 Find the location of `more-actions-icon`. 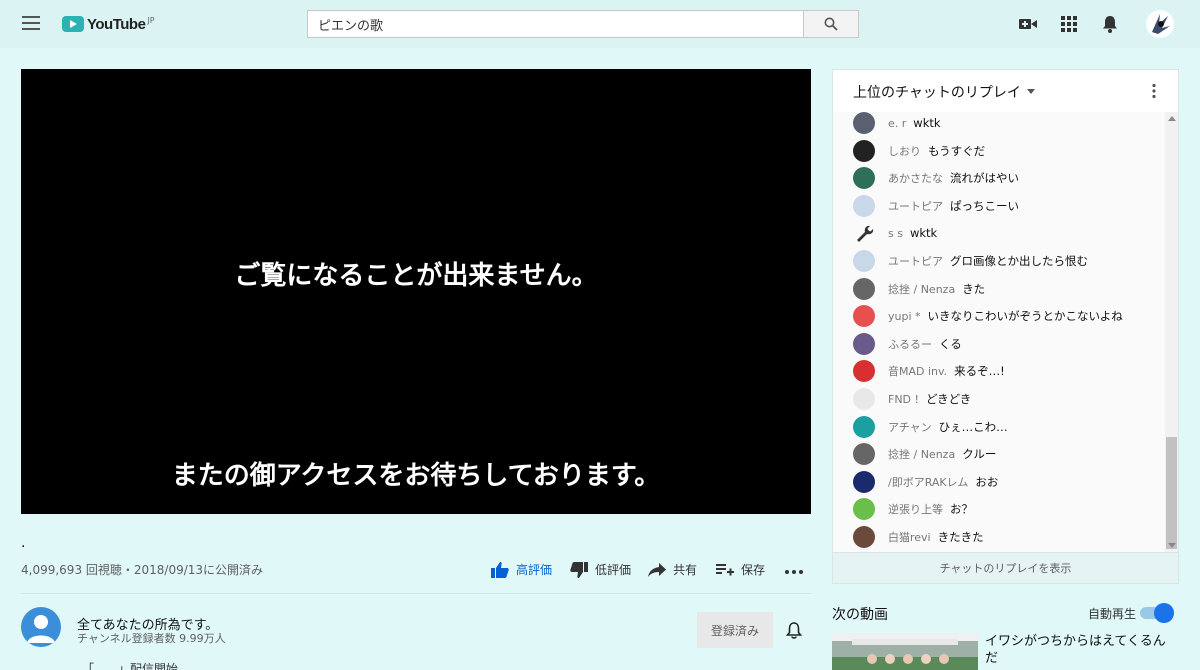

more-actions-icon is located at coordinates (794, 570).